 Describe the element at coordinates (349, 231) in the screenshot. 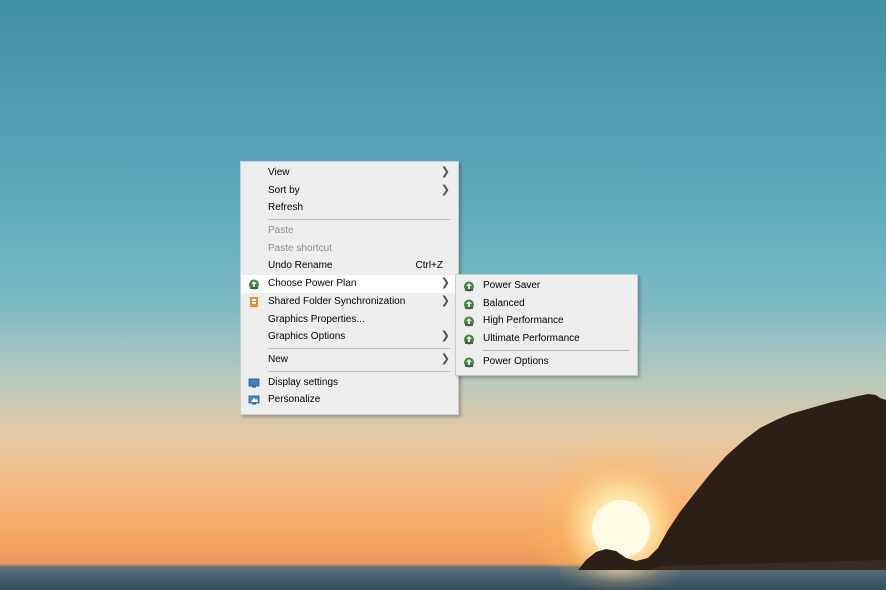

I see `menu-item-paste: Paste` at that location.